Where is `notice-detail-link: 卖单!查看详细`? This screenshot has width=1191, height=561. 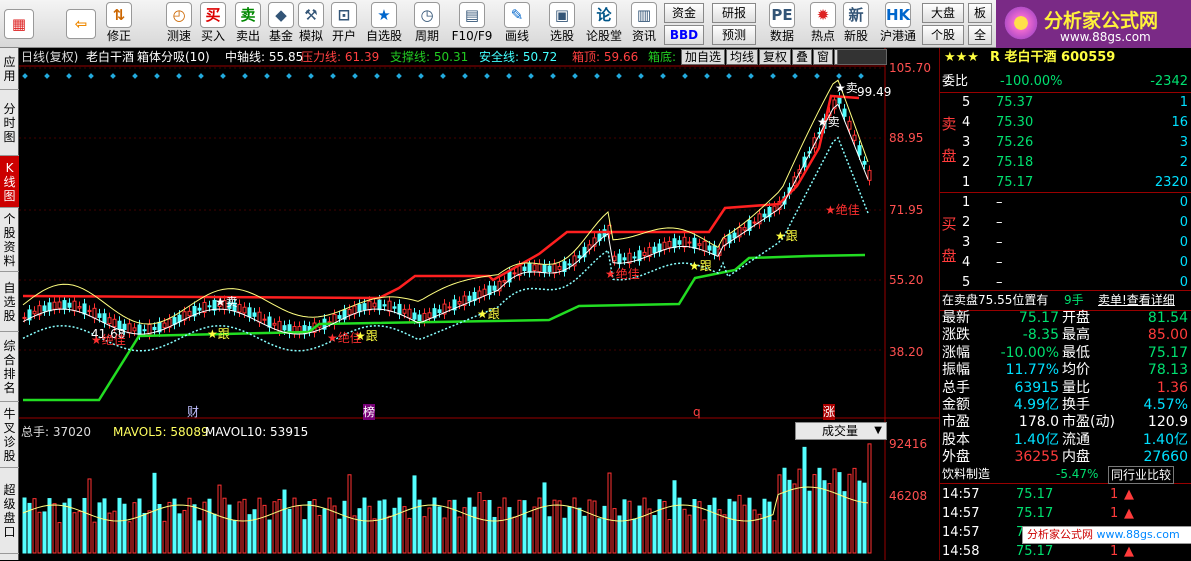 notice-detail-link: 卖单!查看详细 is located at coordinates (1136, 300).